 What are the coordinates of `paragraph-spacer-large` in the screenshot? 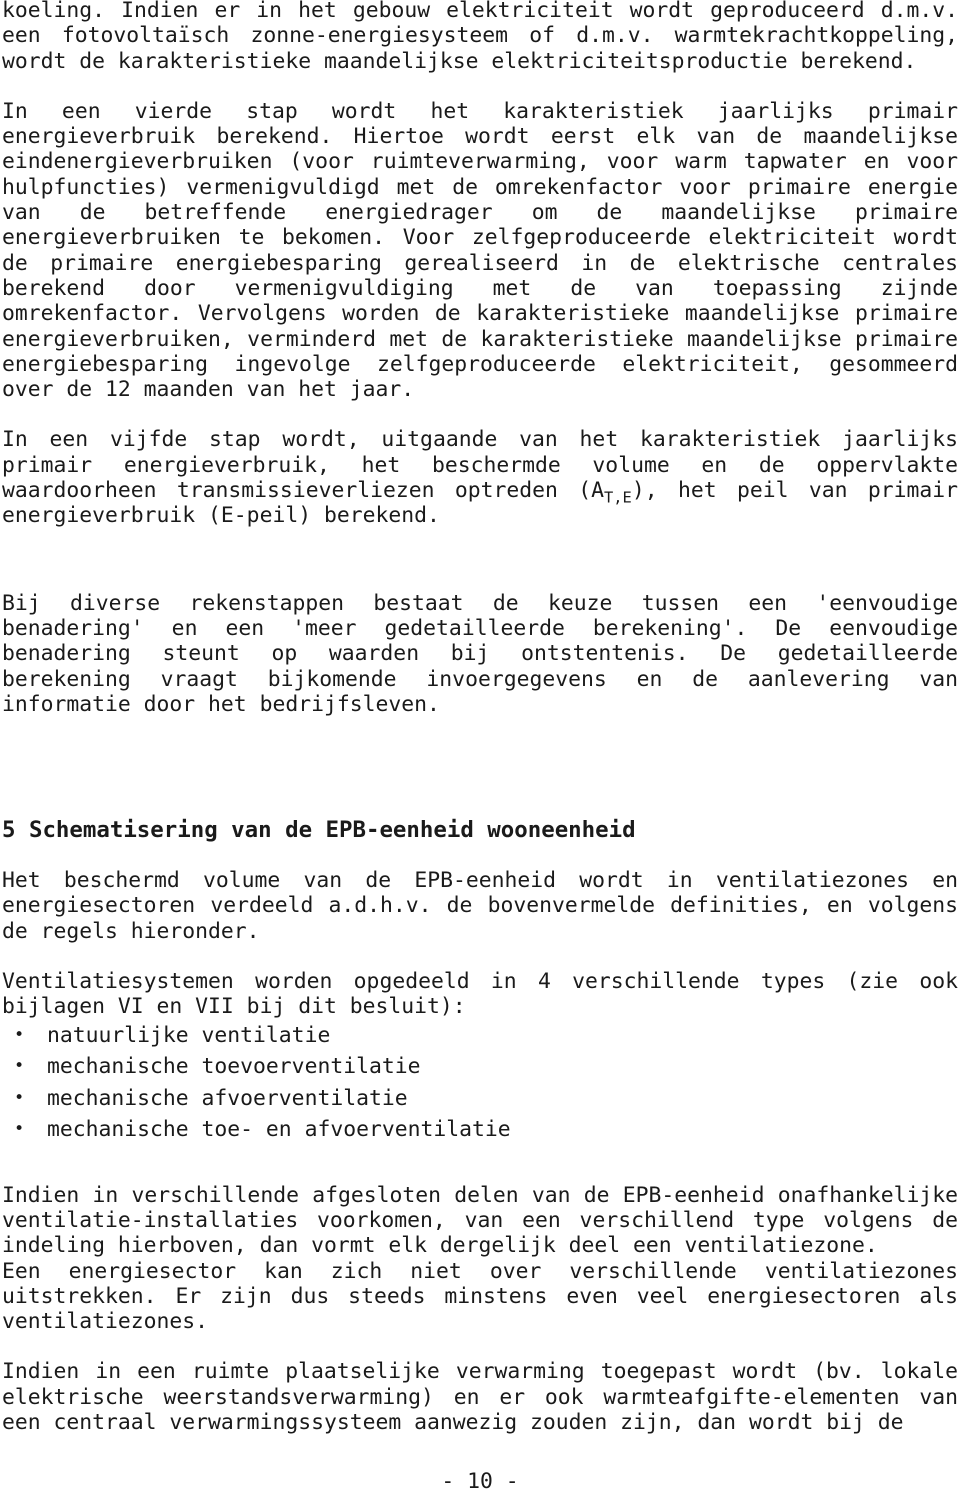 It's located at (480, 560).